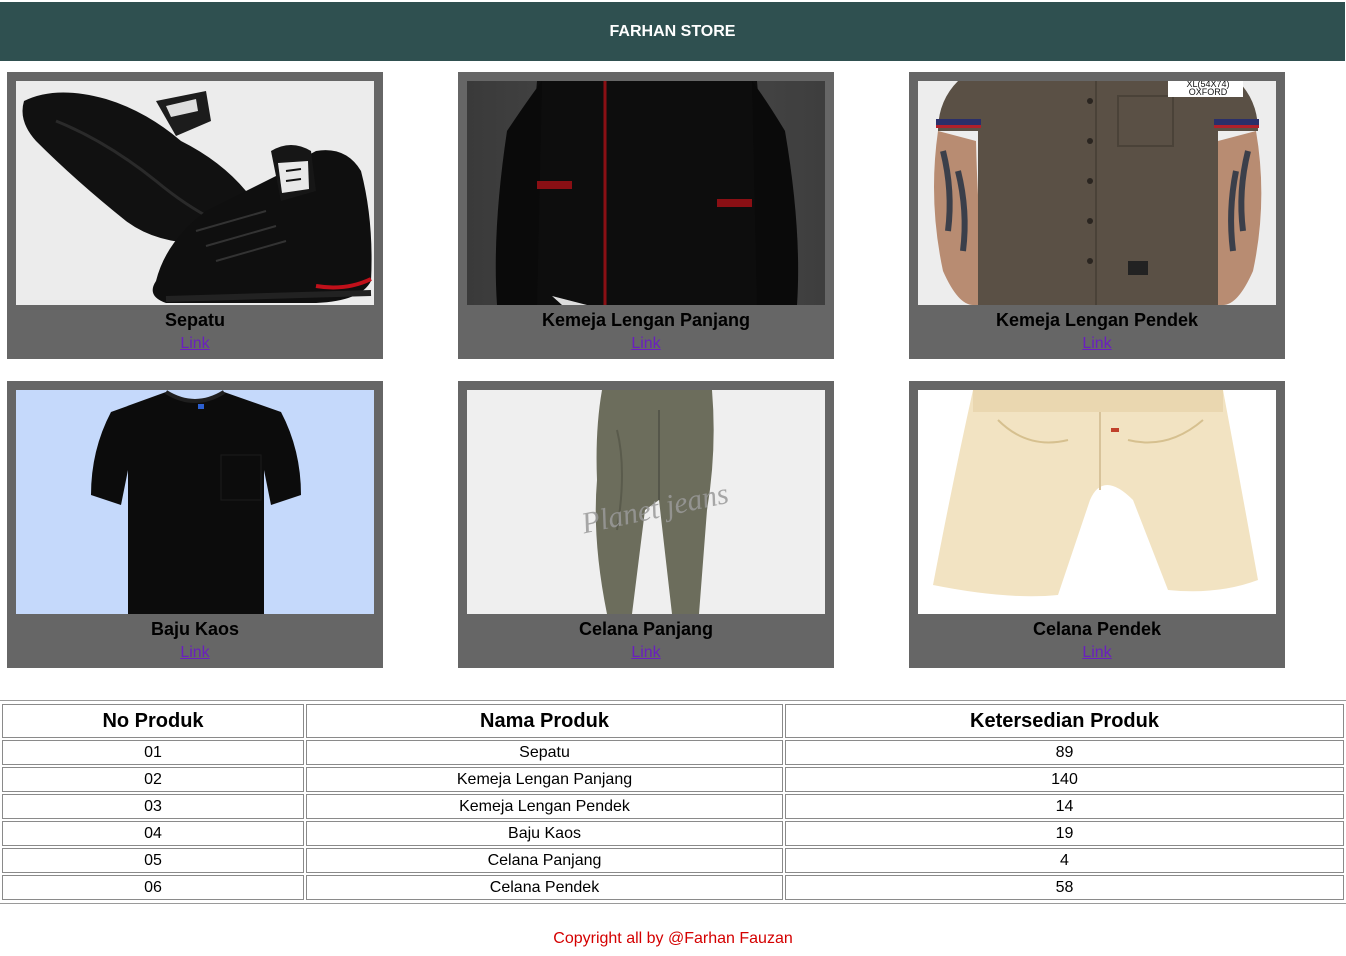 The height and width of the screenshot is (956, 1346). I want to click on table-cell: 58, so click(1064, 887).